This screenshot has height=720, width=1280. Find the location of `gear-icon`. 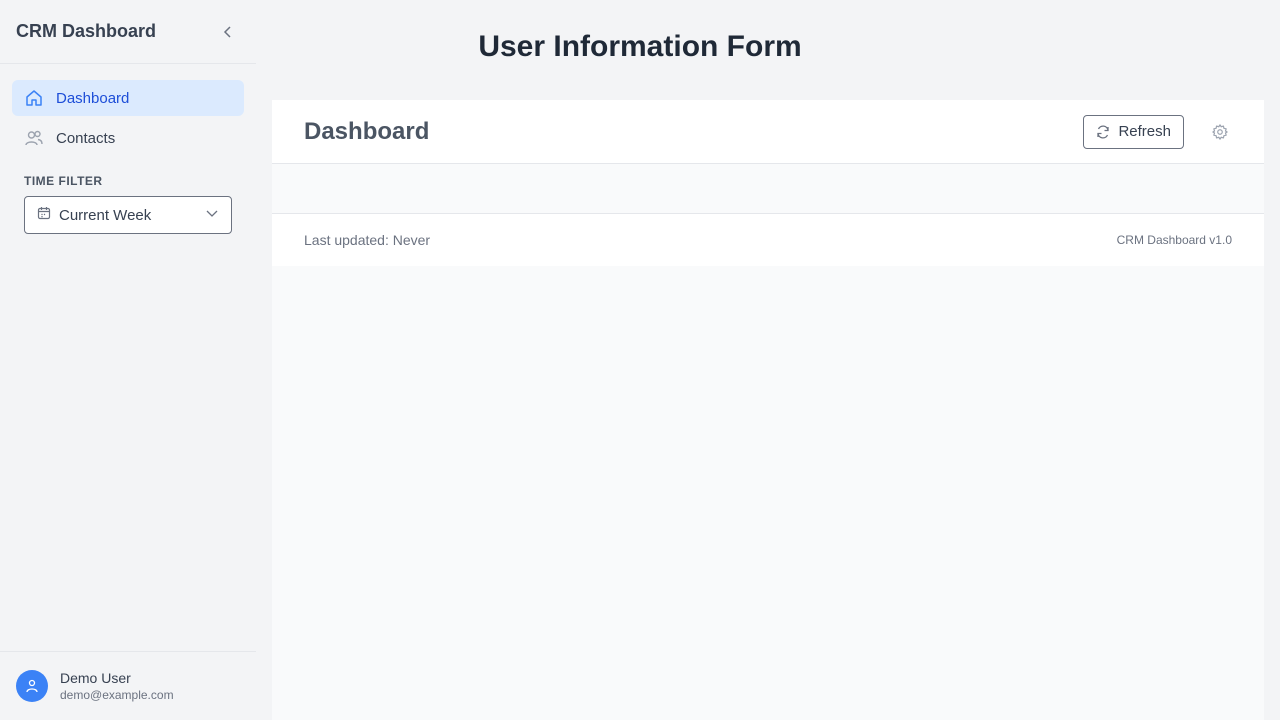

gear-icon is located at coordinates (1220, 131).